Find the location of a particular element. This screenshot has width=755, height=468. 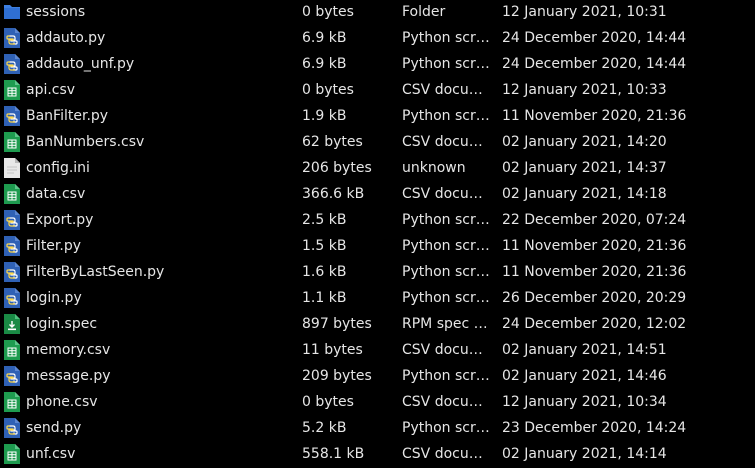

file-name: memory.csv is located at coordinates (68, 350).